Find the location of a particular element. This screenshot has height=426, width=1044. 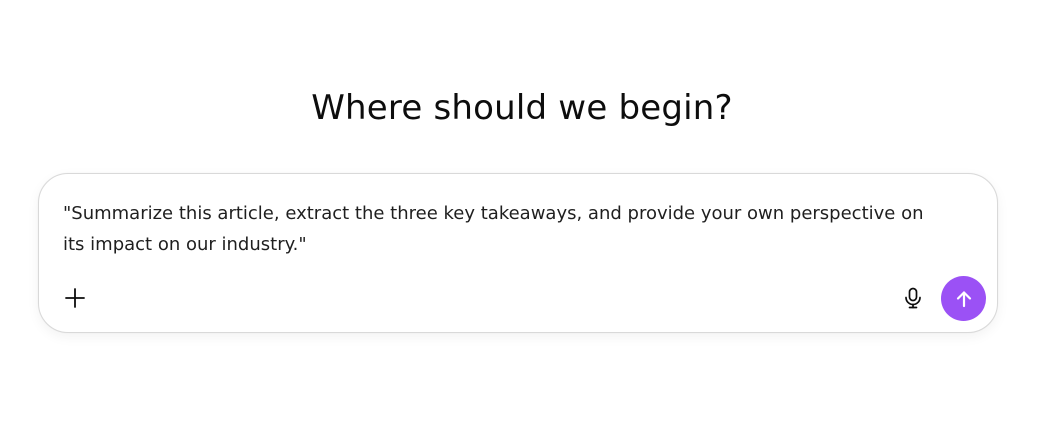

plus-icon is located at coordinates (75, 298).